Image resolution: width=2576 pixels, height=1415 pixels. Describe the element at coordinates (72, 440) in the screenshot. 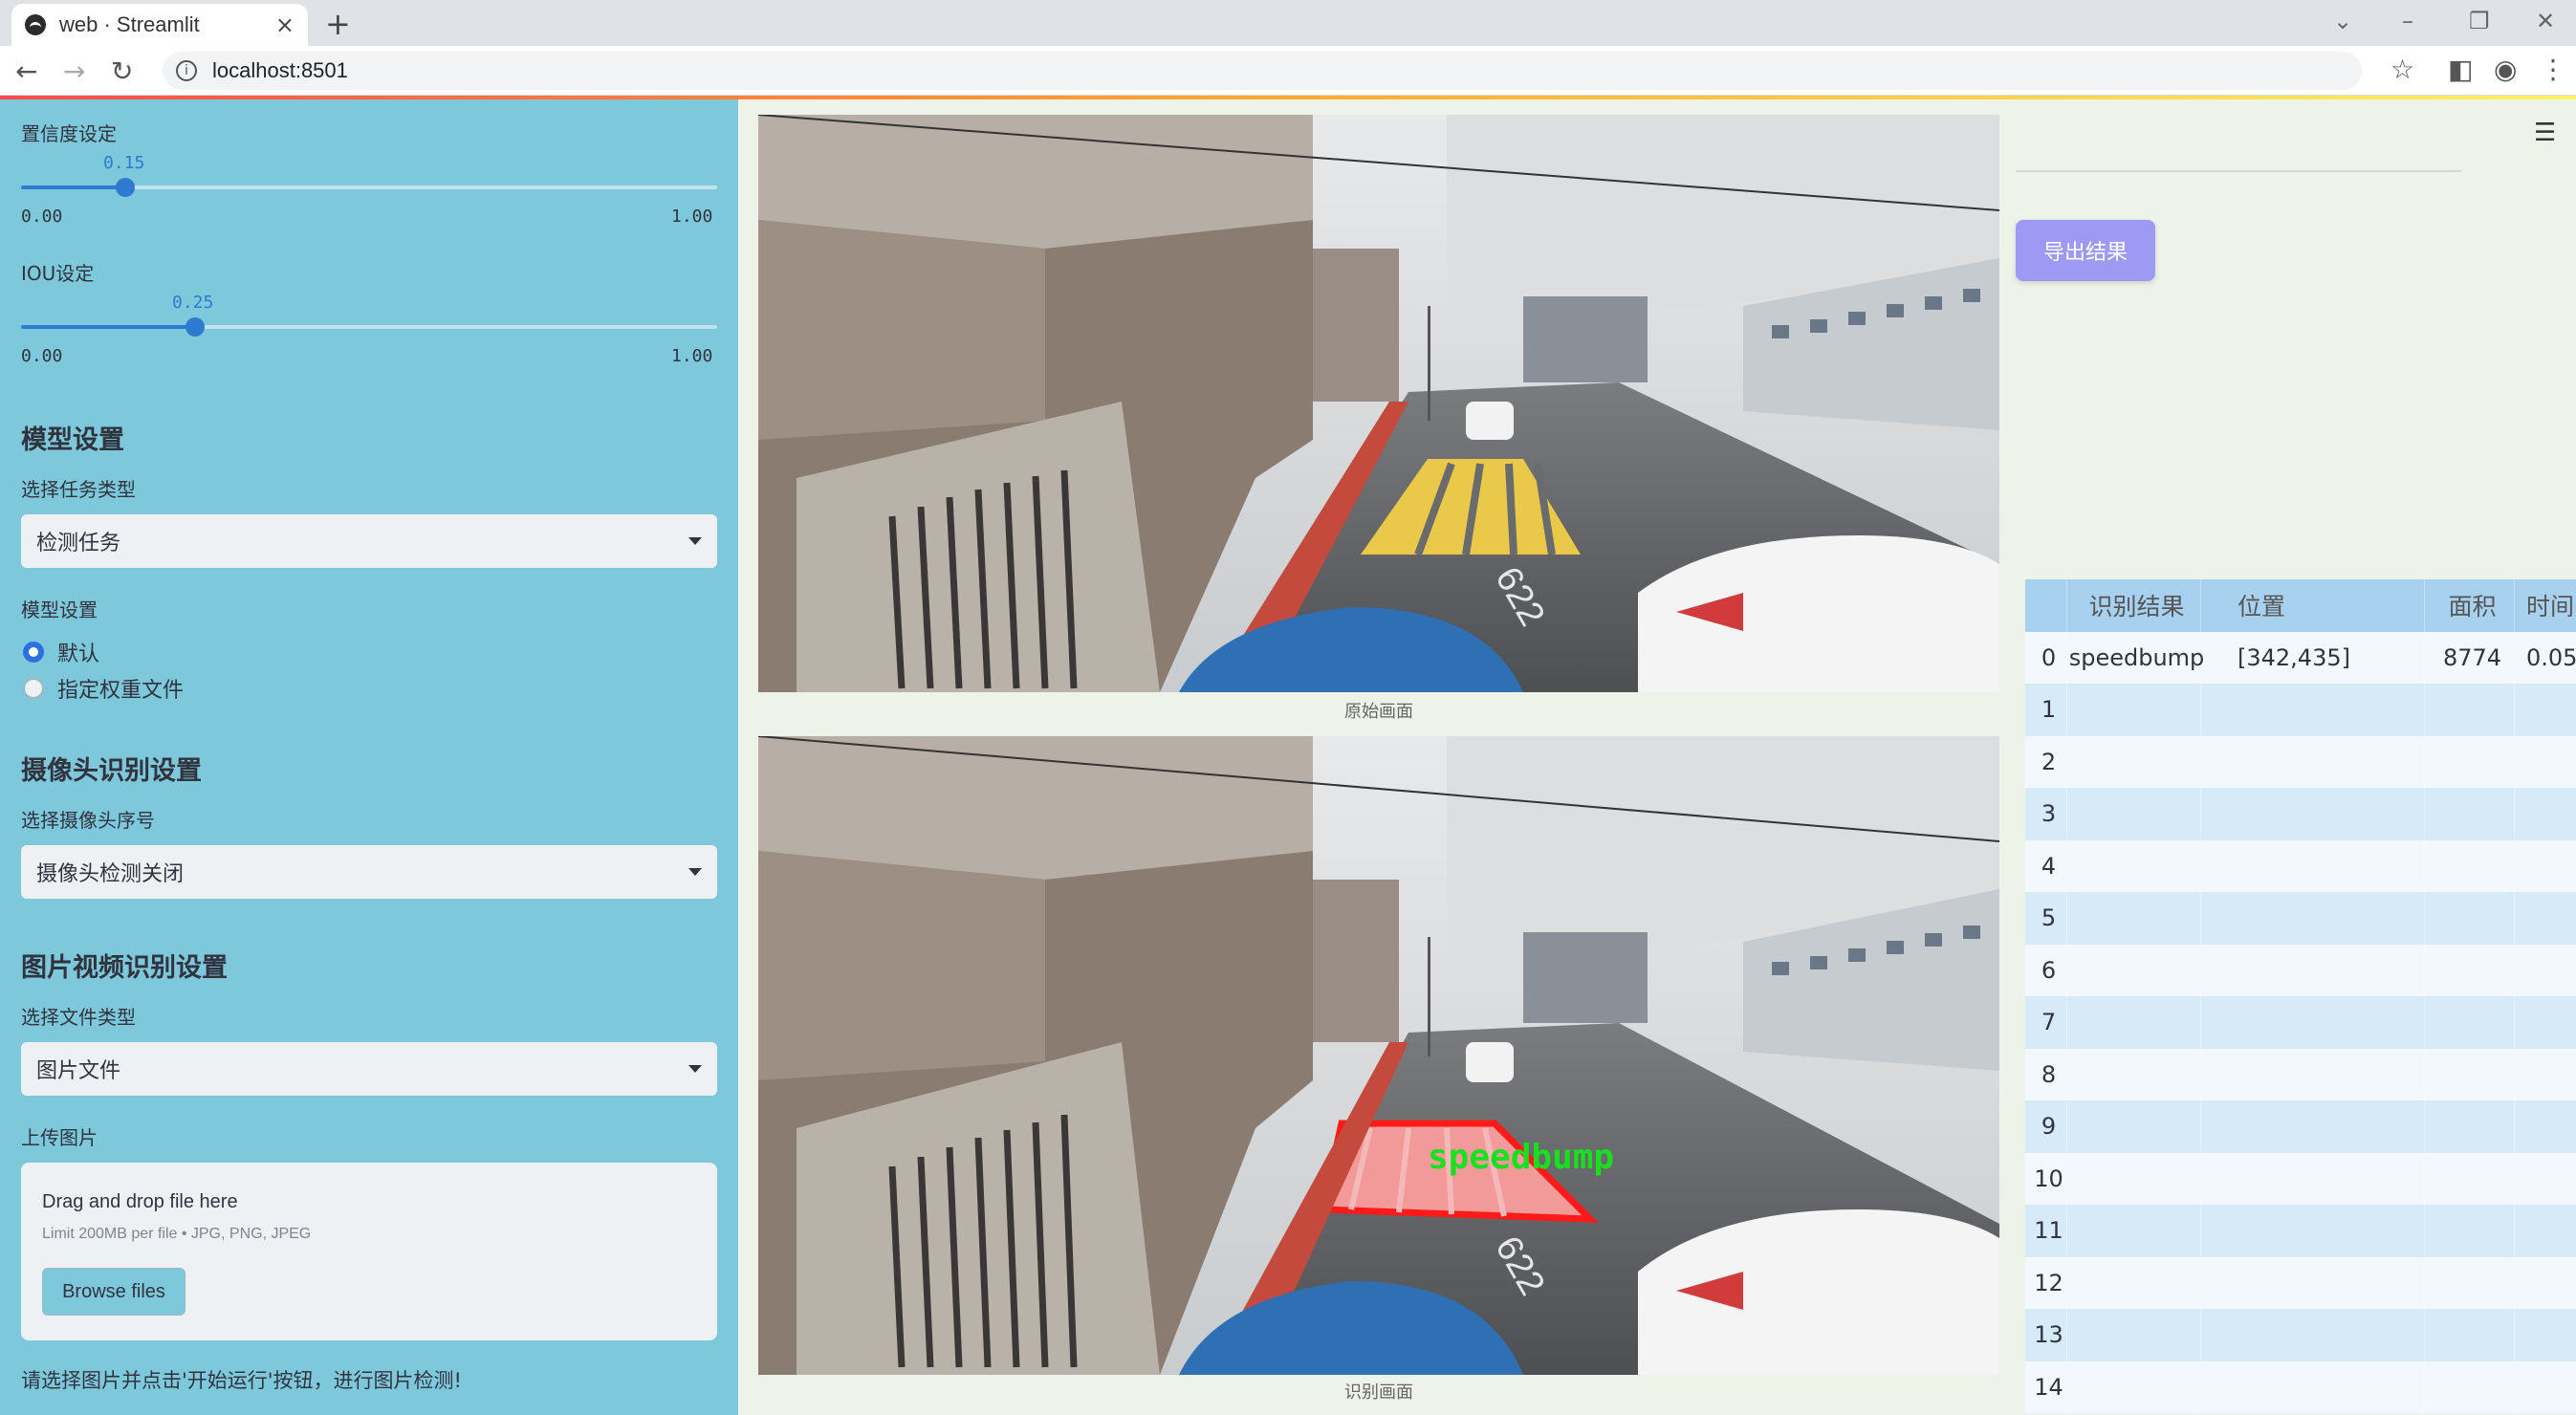

I see `model-settings-heading: 模型设置` at that location.